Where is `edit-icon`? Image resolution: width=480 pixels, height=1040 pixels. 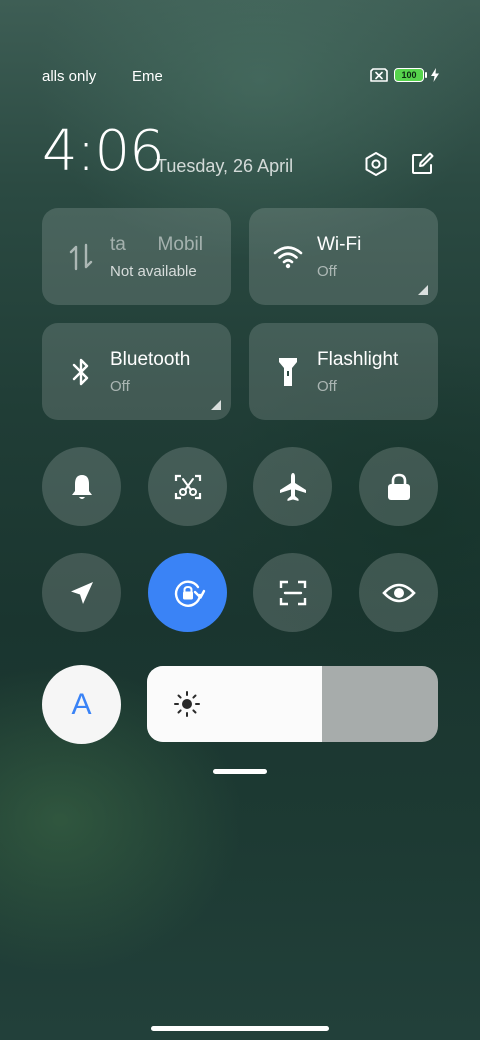
edit-icon is located at coordinates (423, 163).